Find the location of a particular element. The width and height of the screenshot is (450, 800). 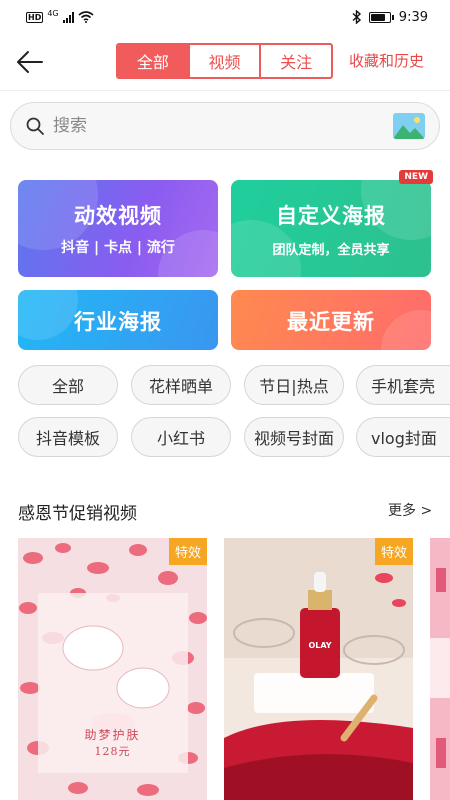

battery-icon is located at coordinates (381, 17).